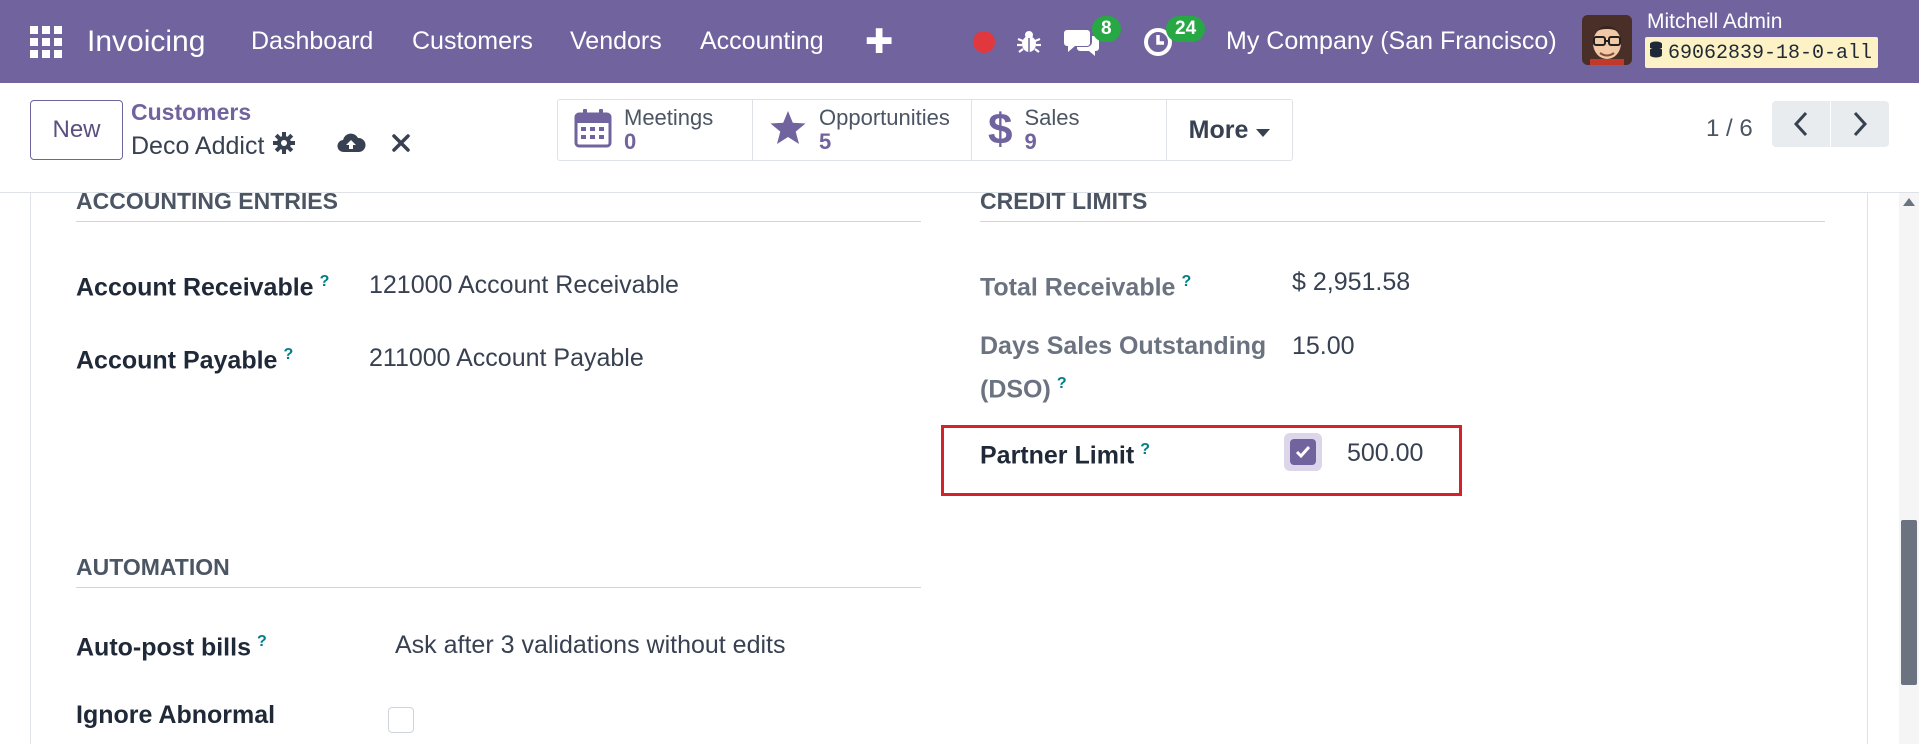  What do you see at coordinates (1729, 129) in the screenshot?
I see `pager-value: 1 / 6` at bounding box center [1729, 129].